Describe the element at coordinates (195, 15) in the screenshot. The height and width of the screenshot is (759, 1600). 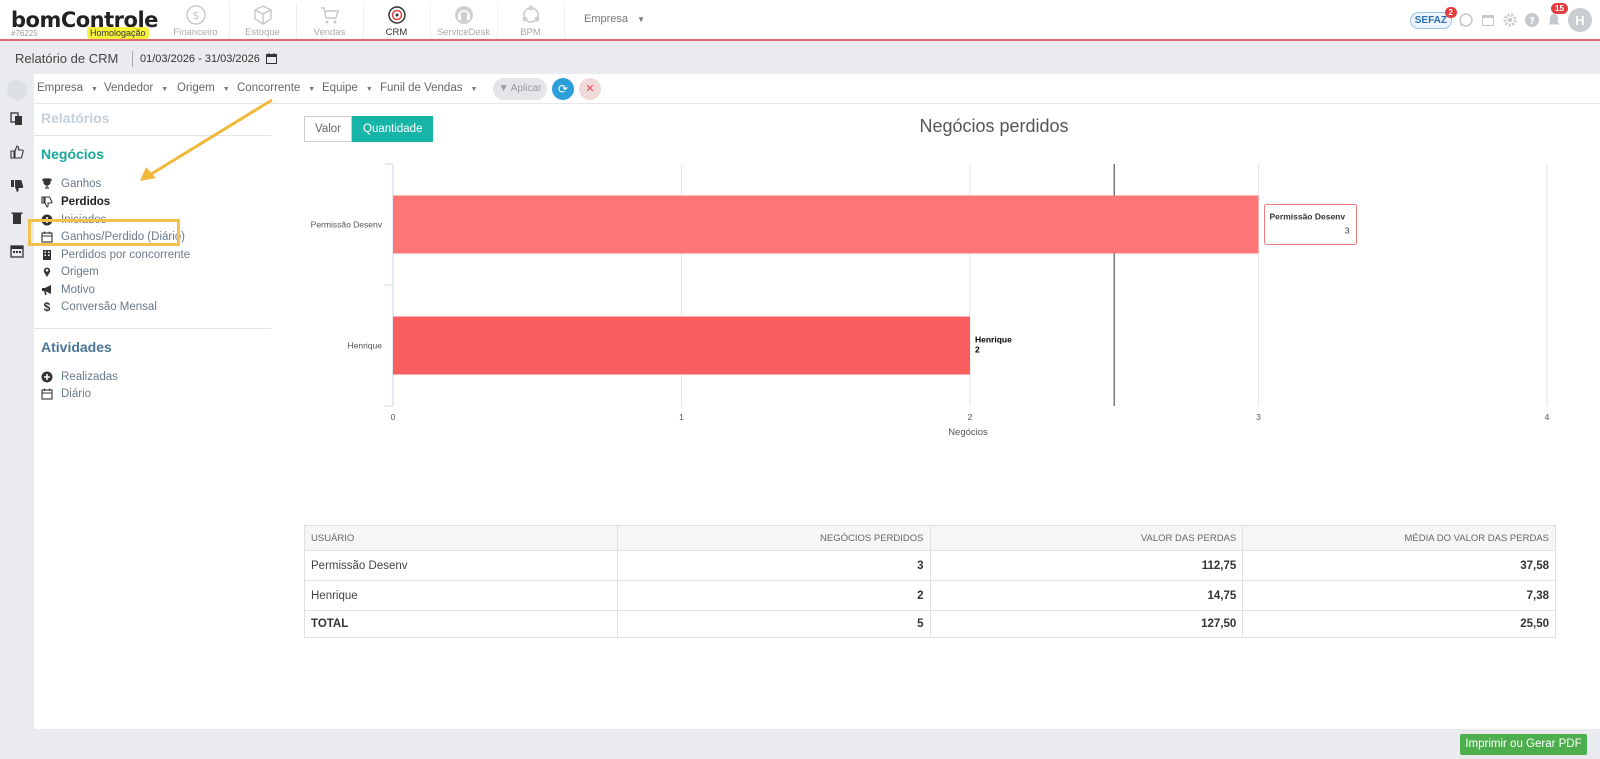
I see `dollar-circle-icon: $` at that location.